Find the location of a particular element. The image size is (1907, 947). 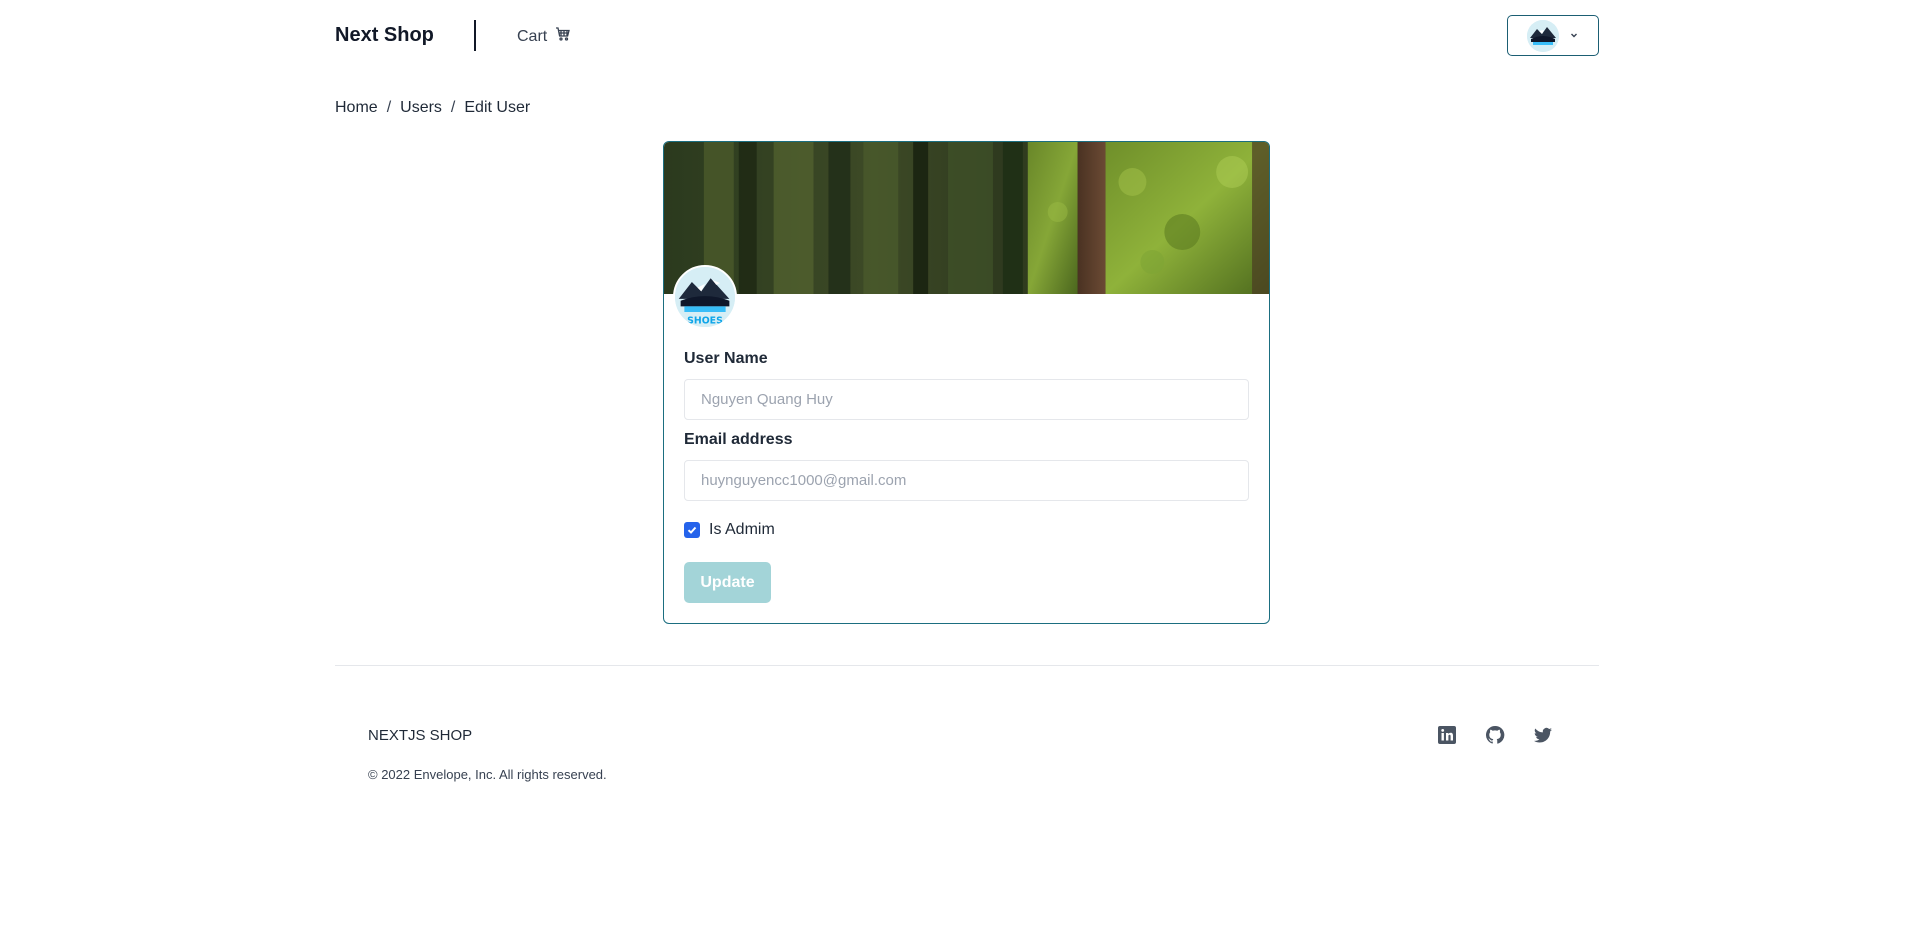

svg-text: SHOES is located at coordinates (705, 320).